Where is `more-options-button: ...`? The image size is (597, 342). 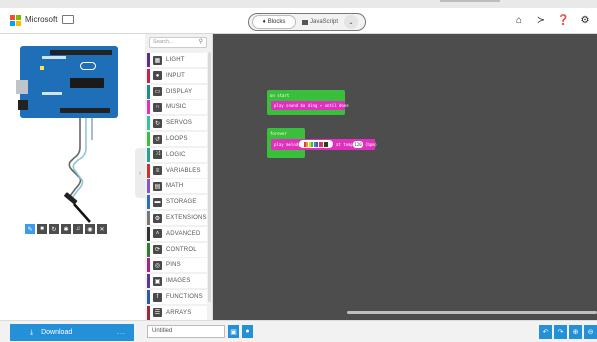
more-options-button: ... is located at coordinates (121, 332).